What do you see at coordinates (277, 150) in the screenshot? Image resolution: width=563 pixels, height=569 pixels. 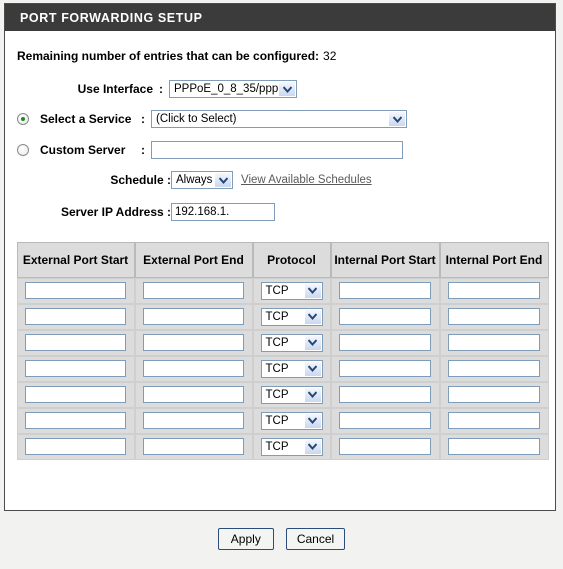 I see `custom-server-input` at bounding box center [277, 150].